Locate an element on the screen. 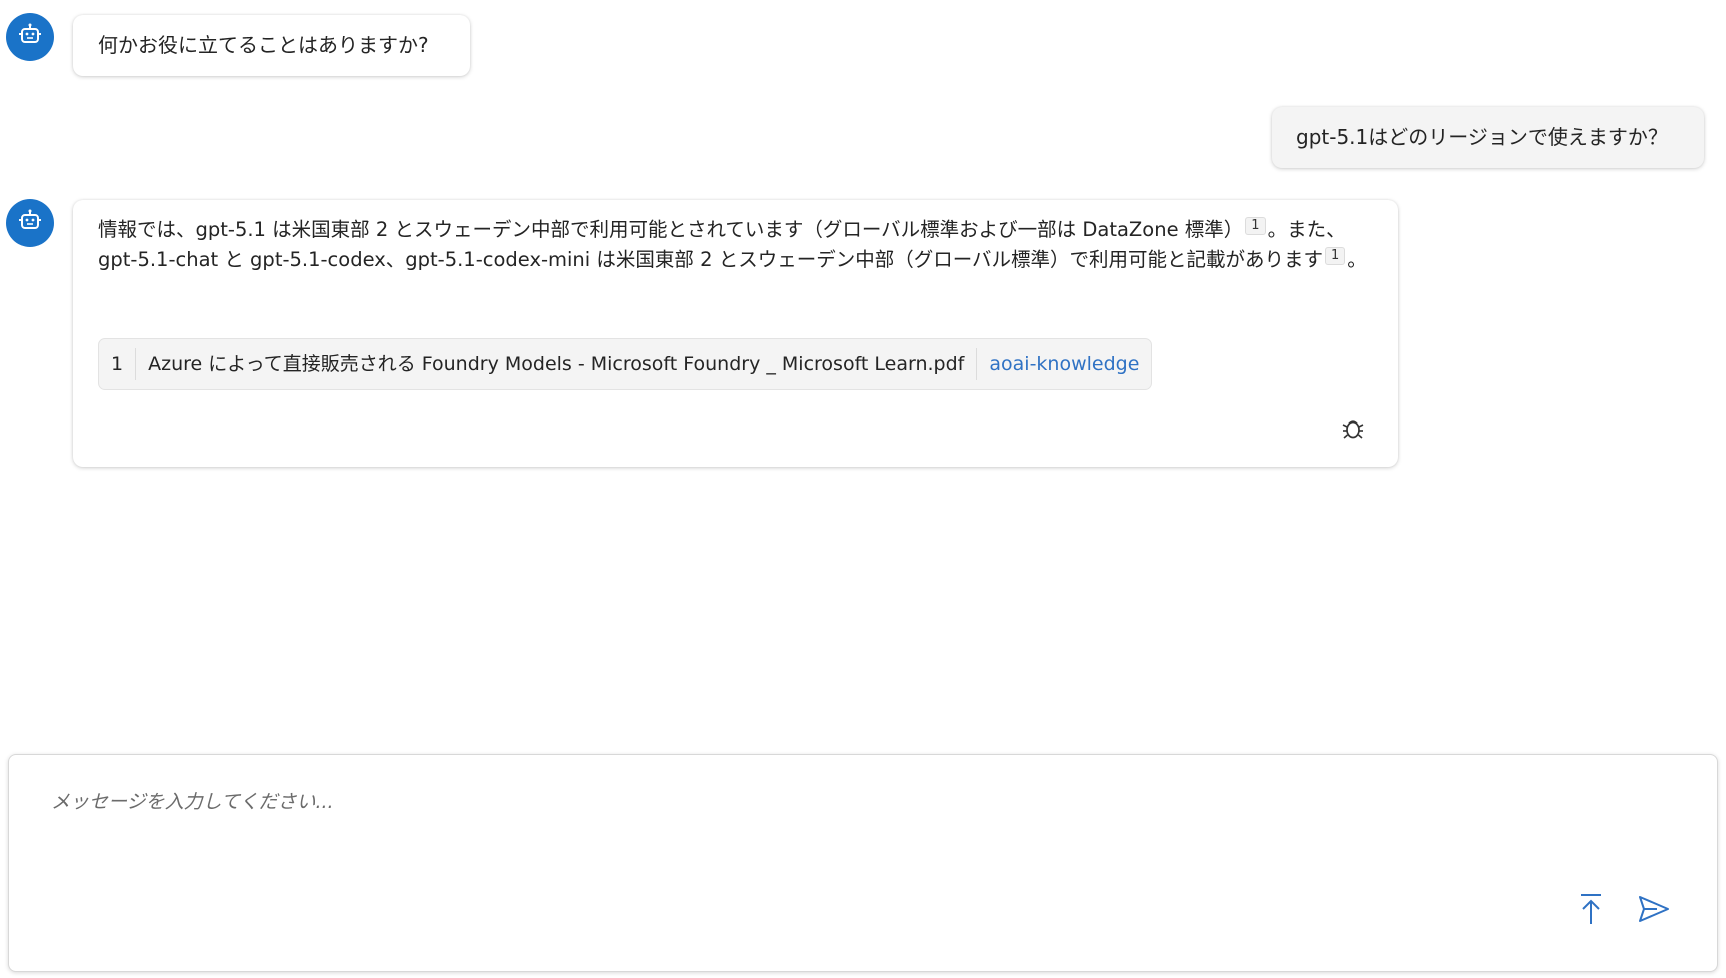  send-icon is located at coordinates (1654, 911).